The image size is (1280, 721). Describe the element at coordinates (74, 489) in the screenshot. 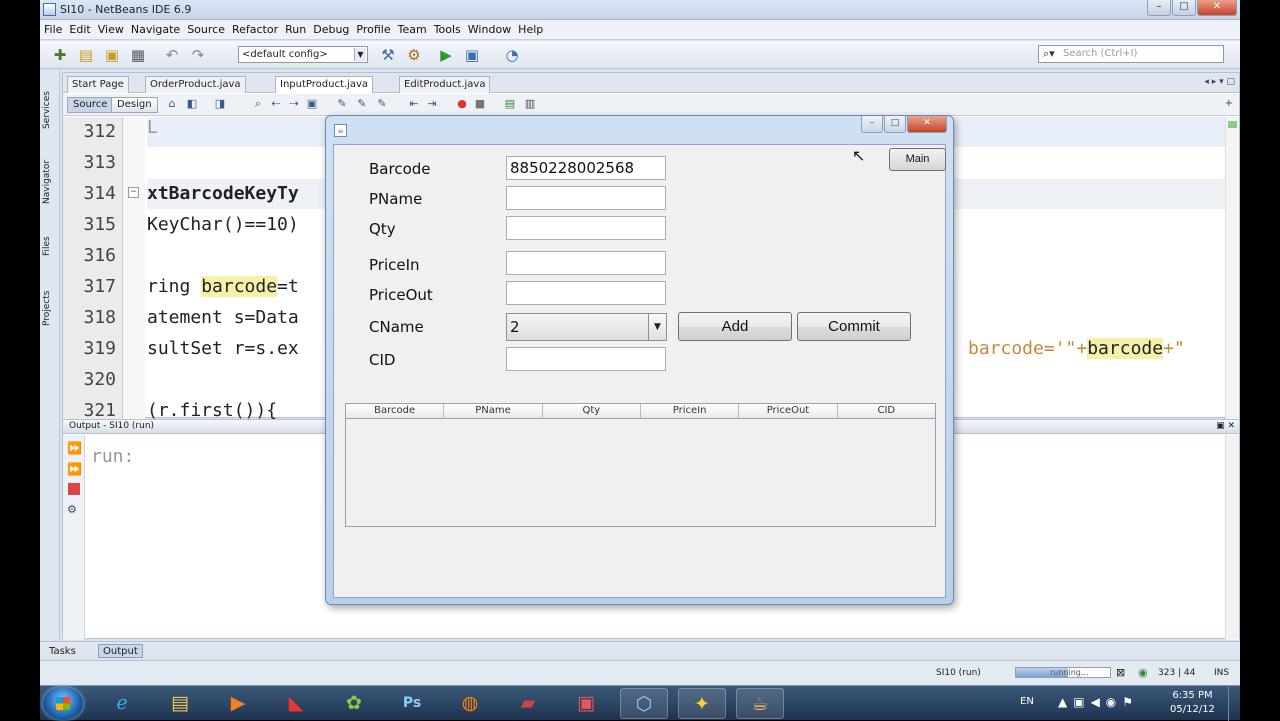

I see `stop-icon` at that location.